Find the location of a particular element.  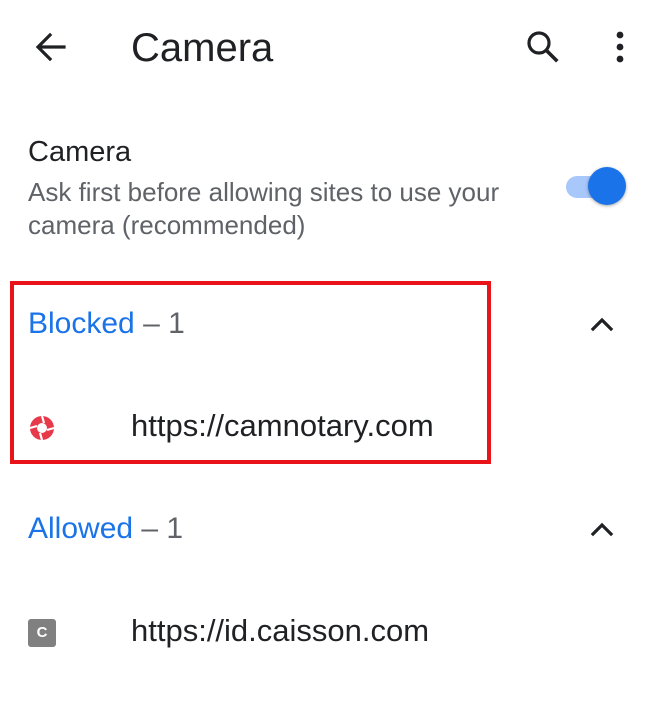

site-favicon-icon is located at coordinates (42, 428).